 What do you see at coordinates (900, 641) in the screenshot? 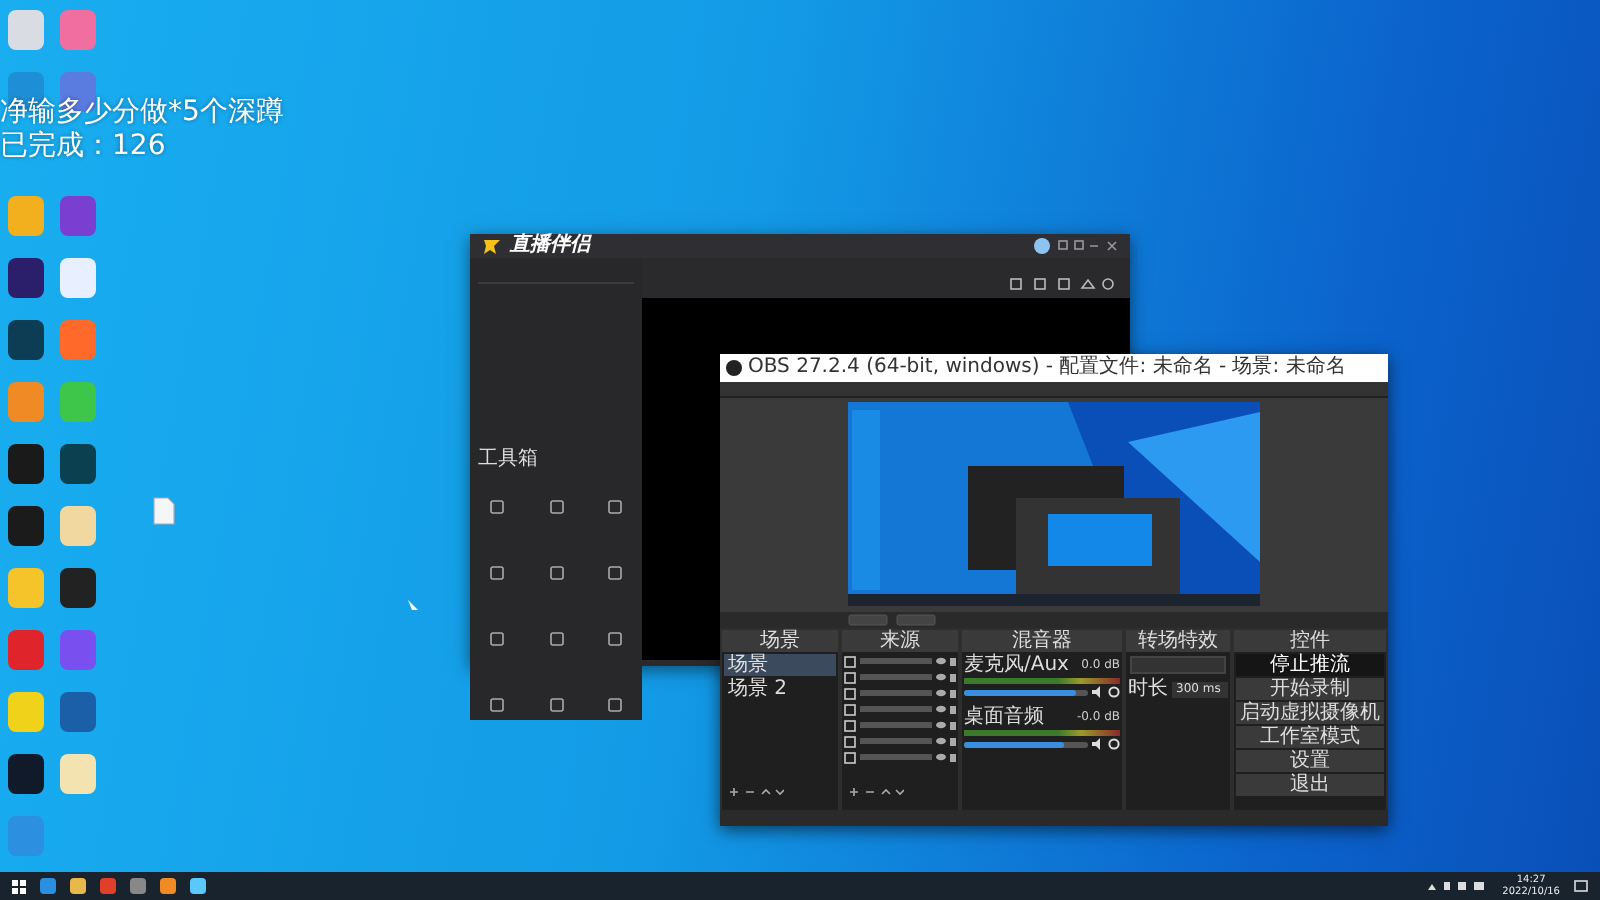
I see `dock-title: 来源` at bounding box center [900, 641].